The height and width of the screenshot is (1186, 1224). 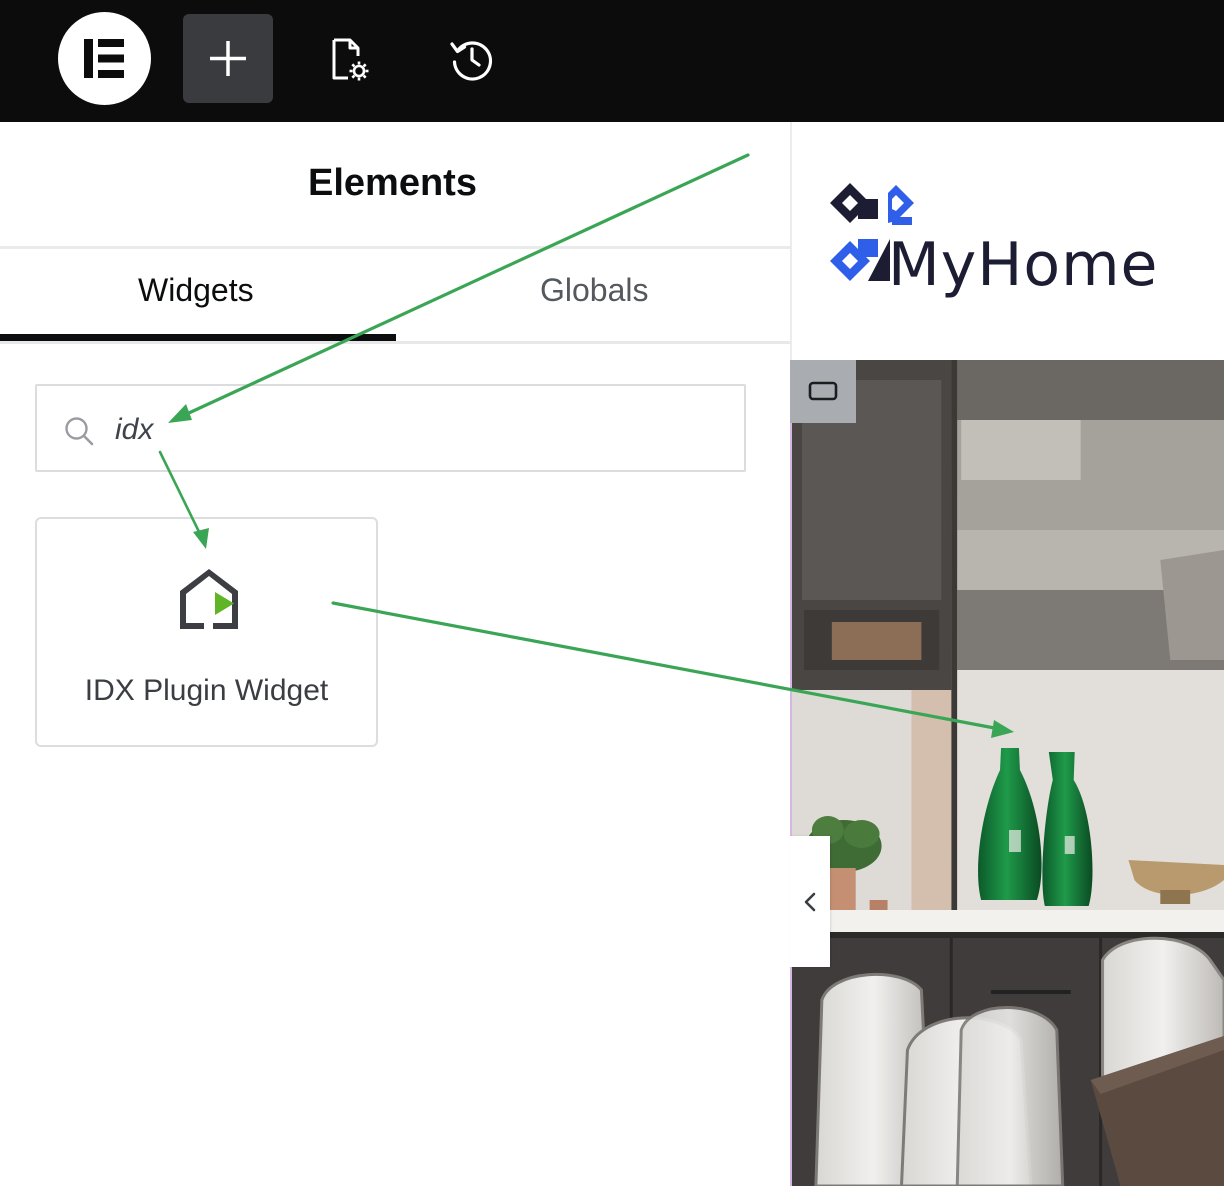 I want to click on history-icon, so click(x=472, y=59).